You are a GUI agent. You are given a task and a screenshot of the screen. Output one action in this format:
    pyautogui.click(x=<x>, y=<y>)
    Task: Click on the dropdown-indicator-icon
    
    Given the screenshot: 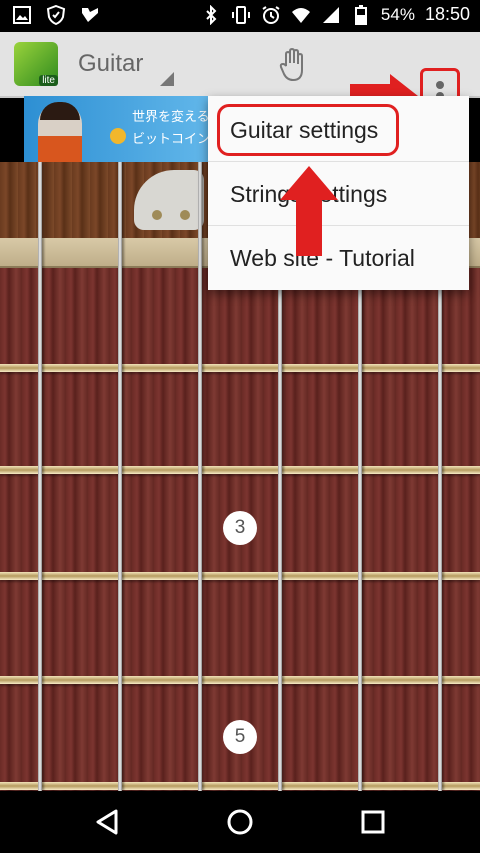 What is the action you would take?
    pyautogui.click(x=167, y=79)
    